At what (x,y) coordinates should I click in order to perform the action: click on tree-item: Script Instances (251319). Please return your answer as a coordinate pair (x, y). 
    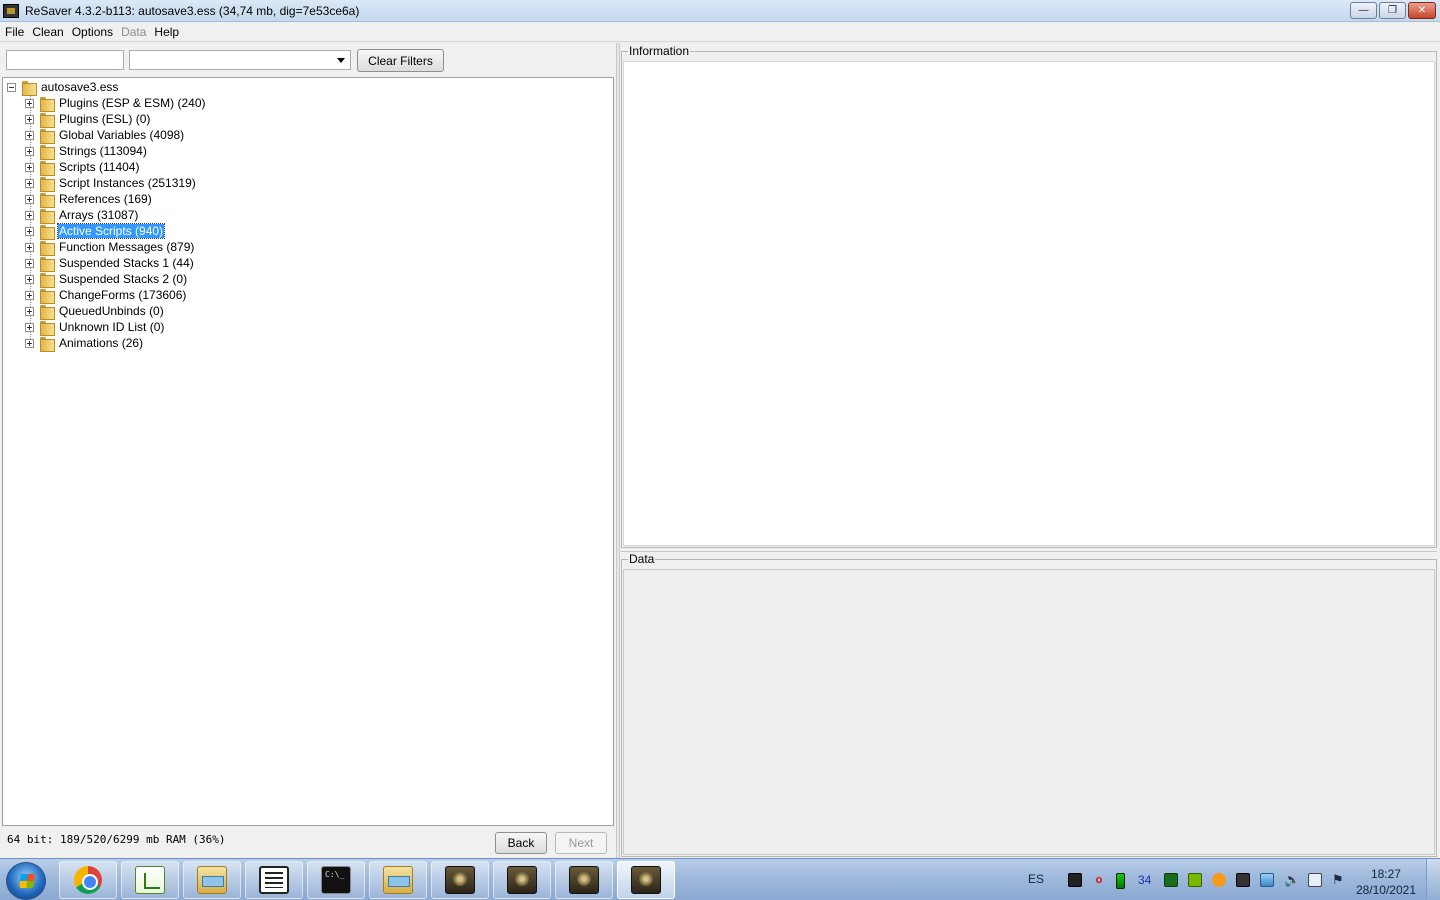
    Looking at the image, I should click on (111, 183).